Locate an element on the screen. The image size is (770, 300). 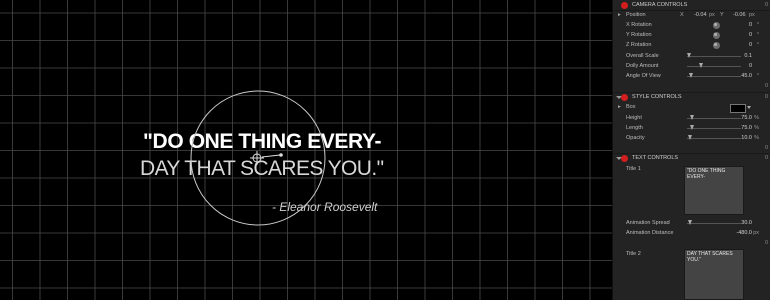
animation-distance-unit: px is located at coordinates (756, 233).